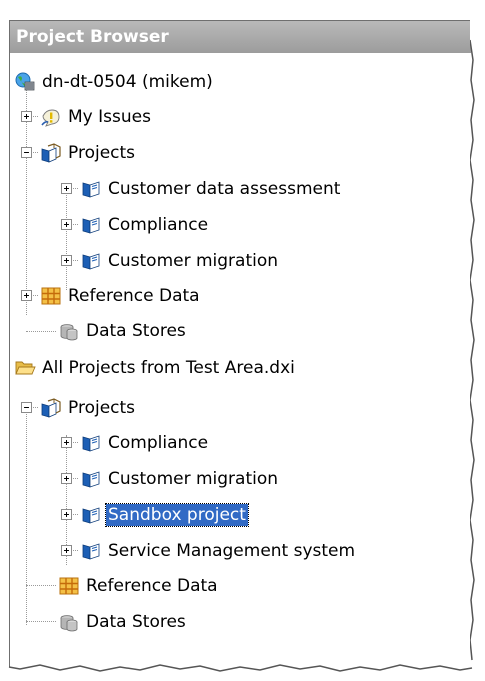  Describe the element at coordinates (25, 368) in the screenshot. I see `open-folder-icon` at that location.